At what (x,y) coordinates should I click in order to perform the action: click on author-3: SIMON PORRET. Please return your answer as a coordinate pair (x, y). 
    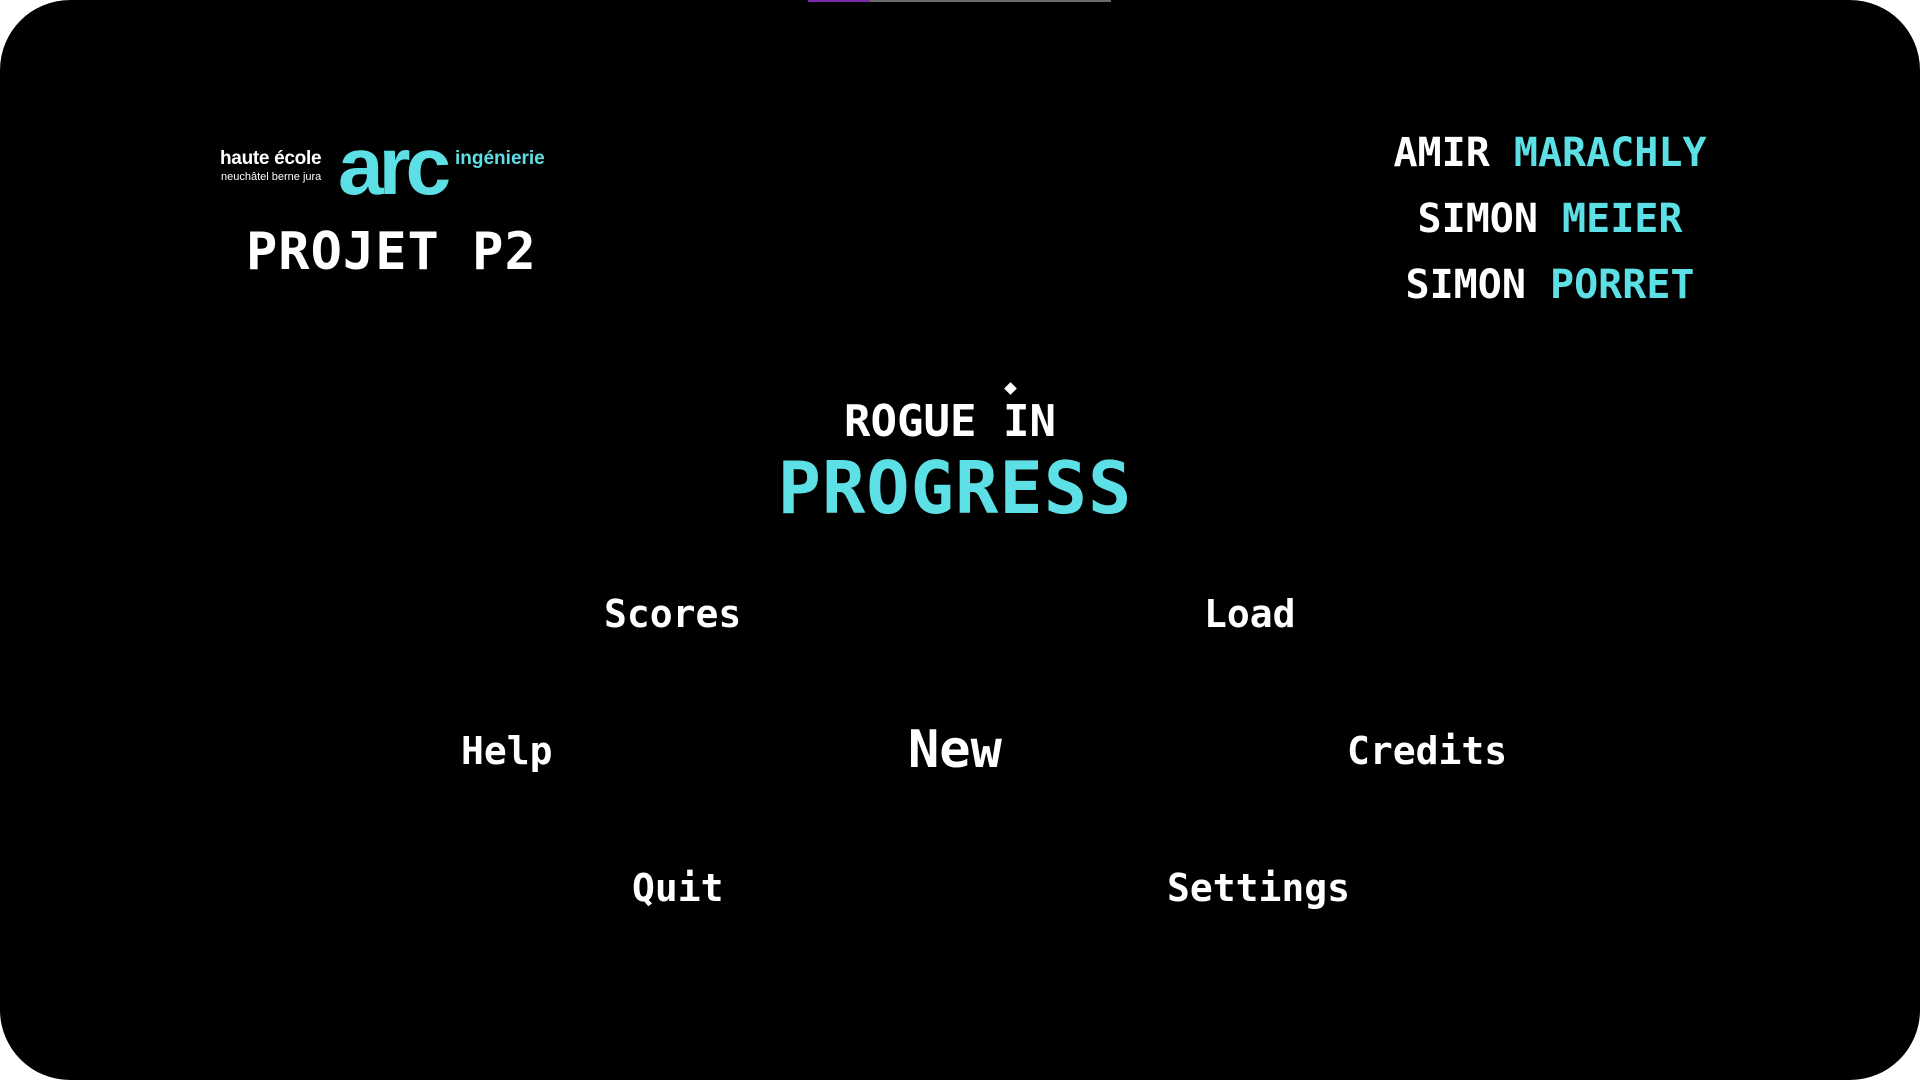
    Looking at the image, I should click on (1550, 285).